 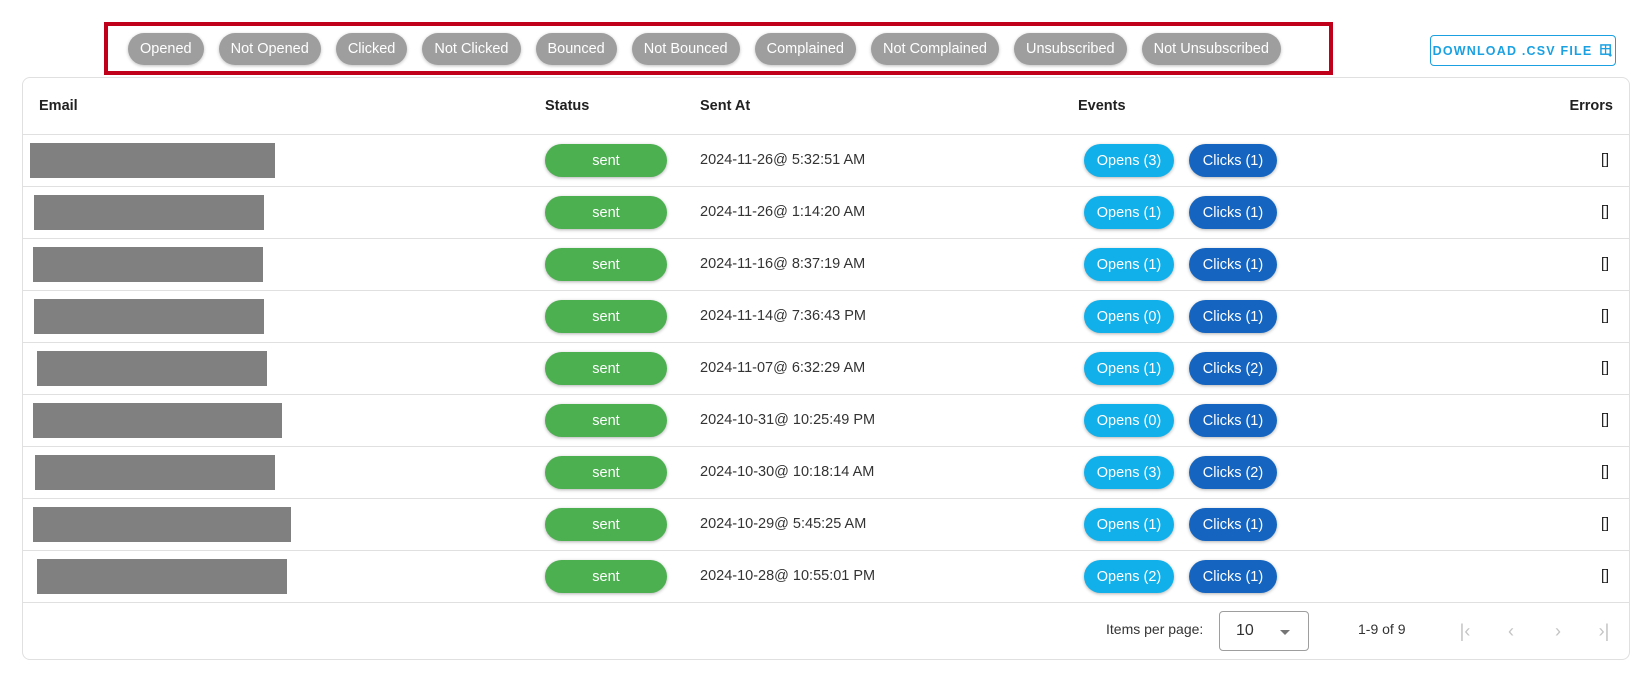 I want to click on filter-not-clicked: Not Clicked, so click(x=471, y=48).